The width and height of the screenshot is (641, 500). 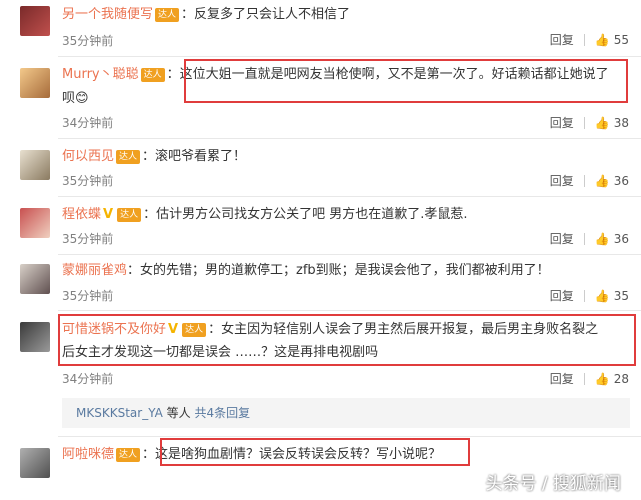 What do you see at coordinates (222, 413) in the screenshot?
I see `reply-count: 共4条回复` at bounding box center [222, 413].